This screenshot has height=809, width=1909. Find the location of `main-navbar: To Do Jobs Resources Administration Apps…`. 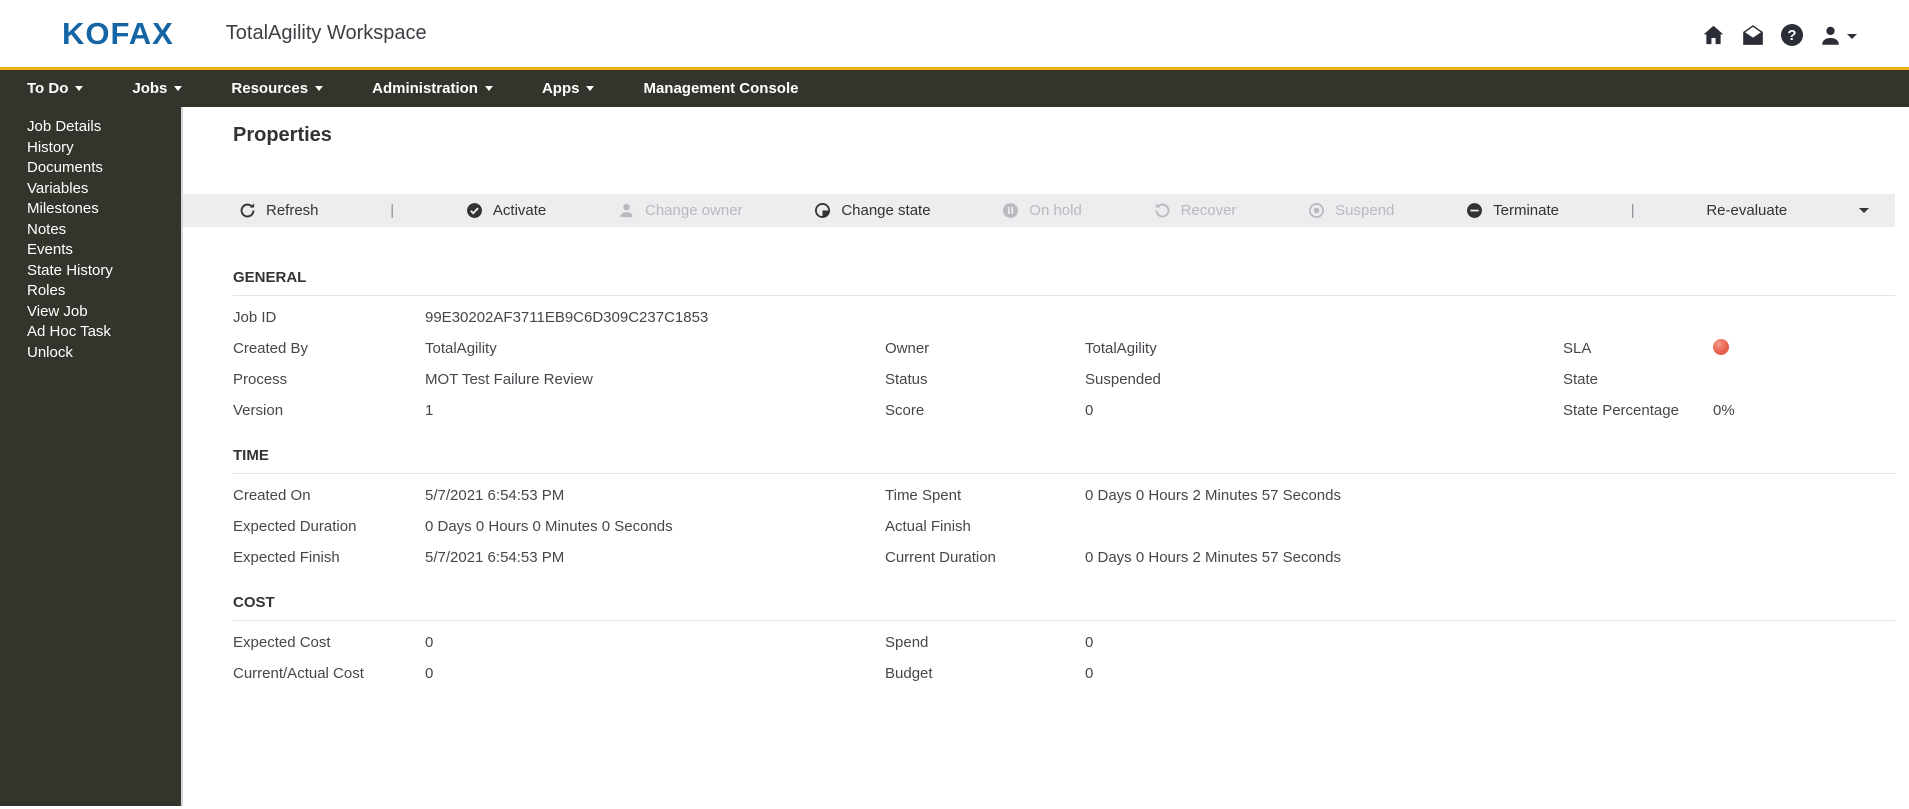

main-navbar: To Do Jobs Resources Administration Apps… is located at coordinates (954, 88).